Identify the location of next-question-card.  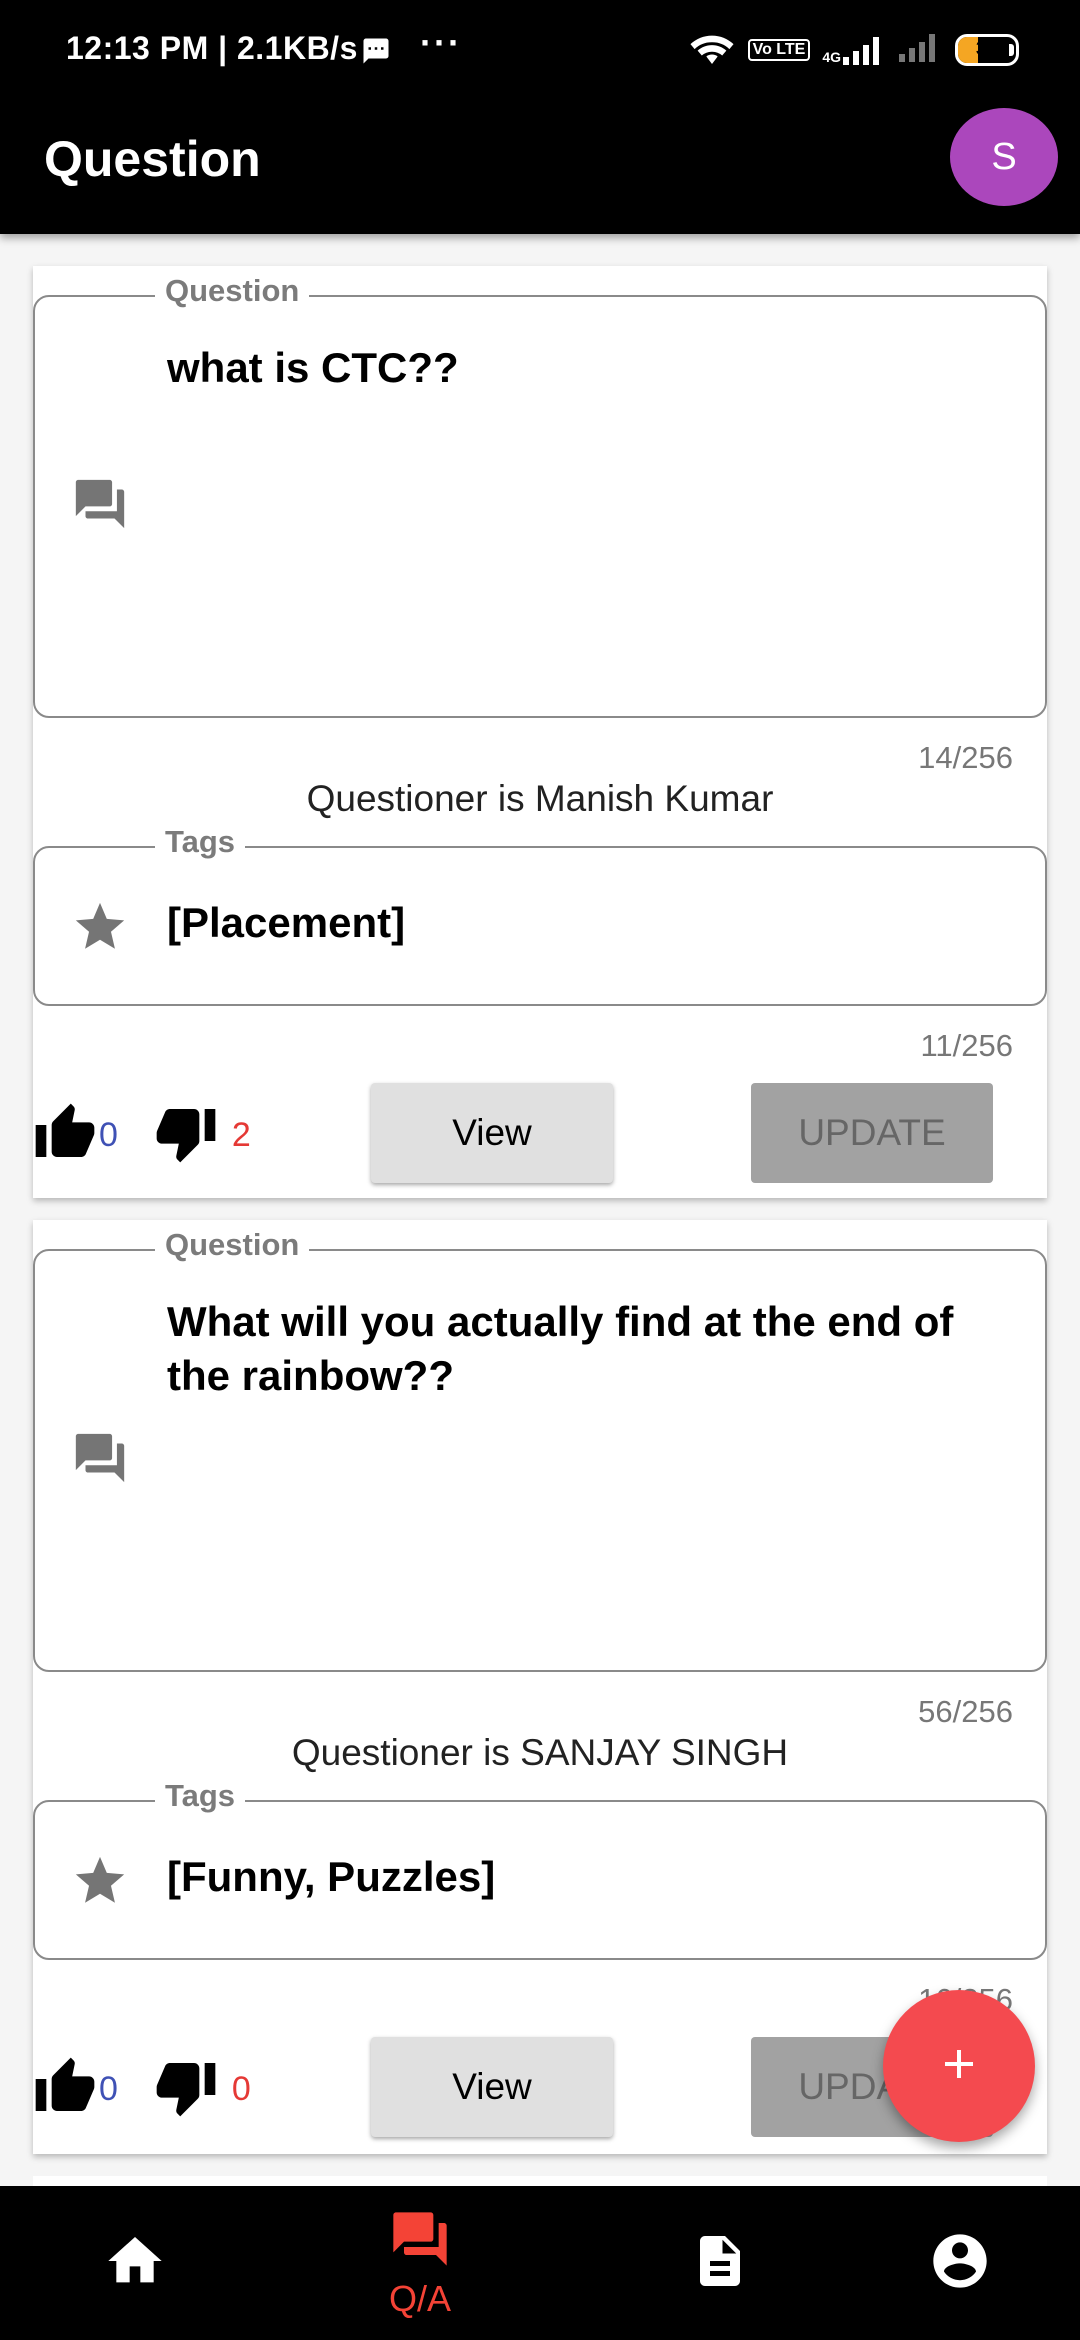
(540, 2181).